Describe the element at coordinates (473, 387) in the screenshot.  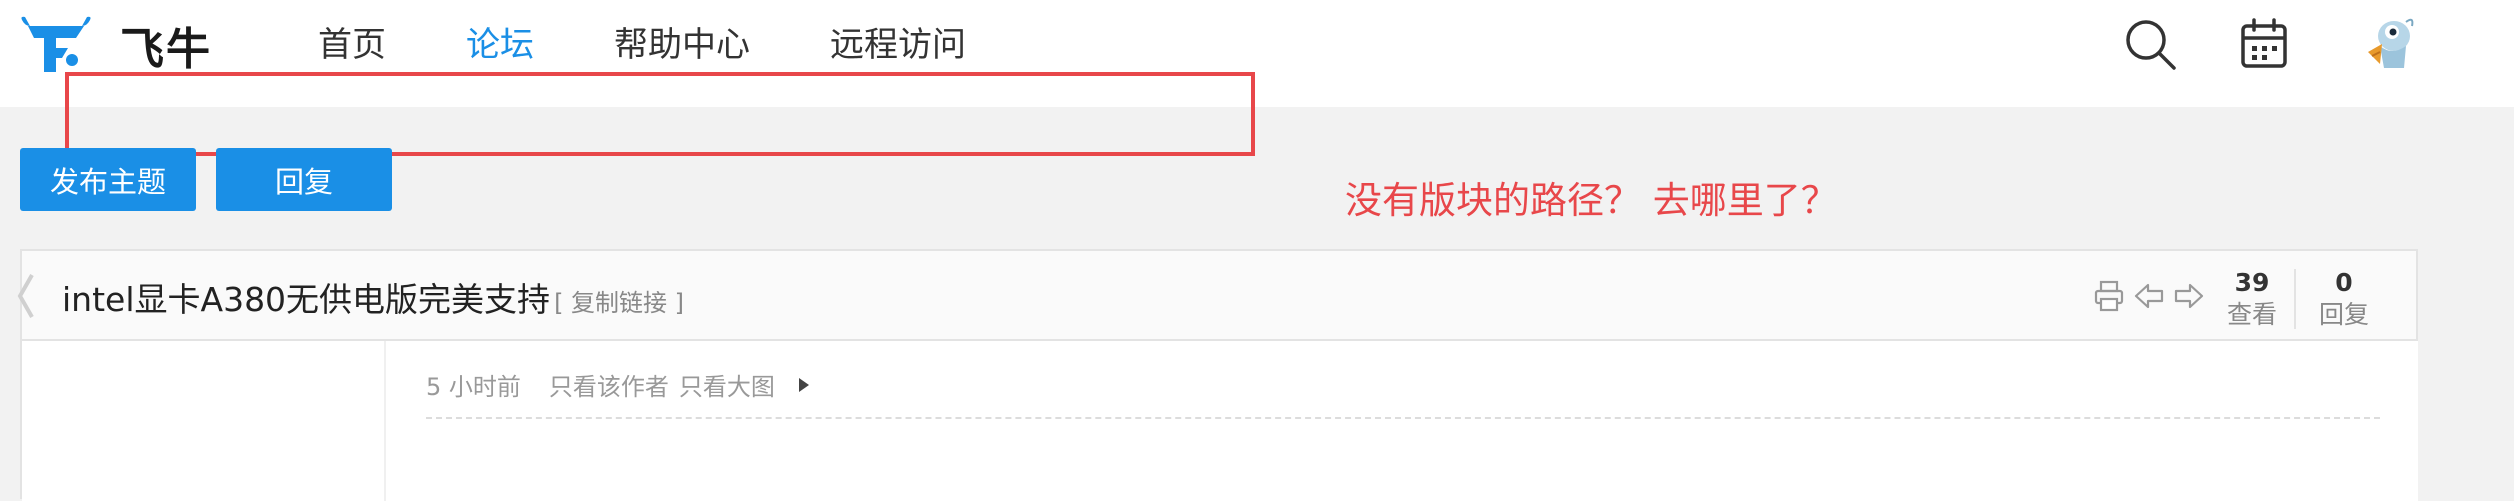
I see `post-time: 5 小时前` at that location.